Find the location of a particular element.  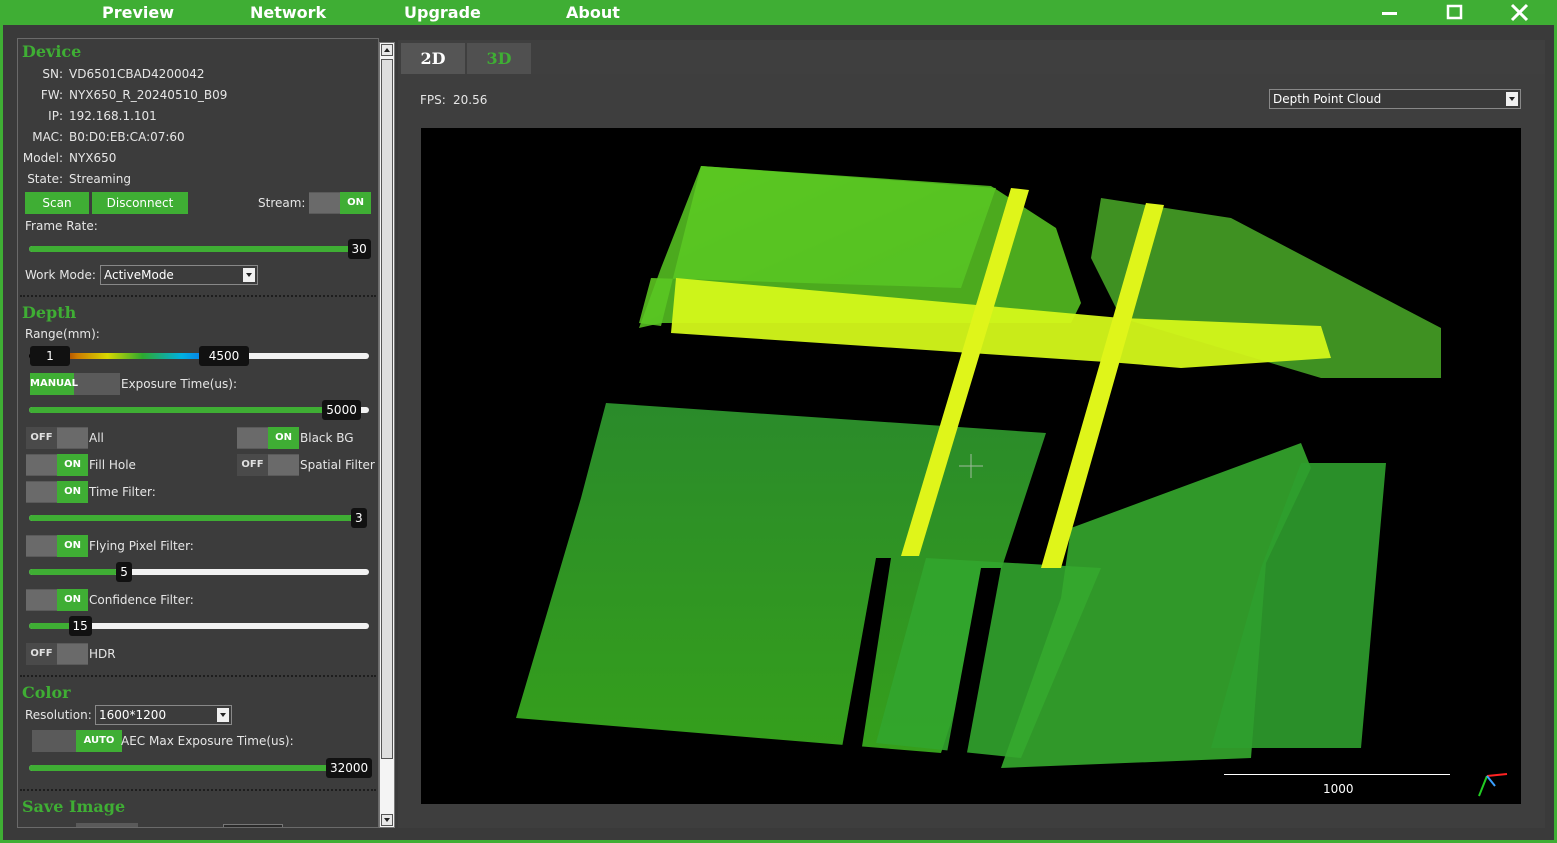

fps-label: FPS: is located at coordinates (433, 100).